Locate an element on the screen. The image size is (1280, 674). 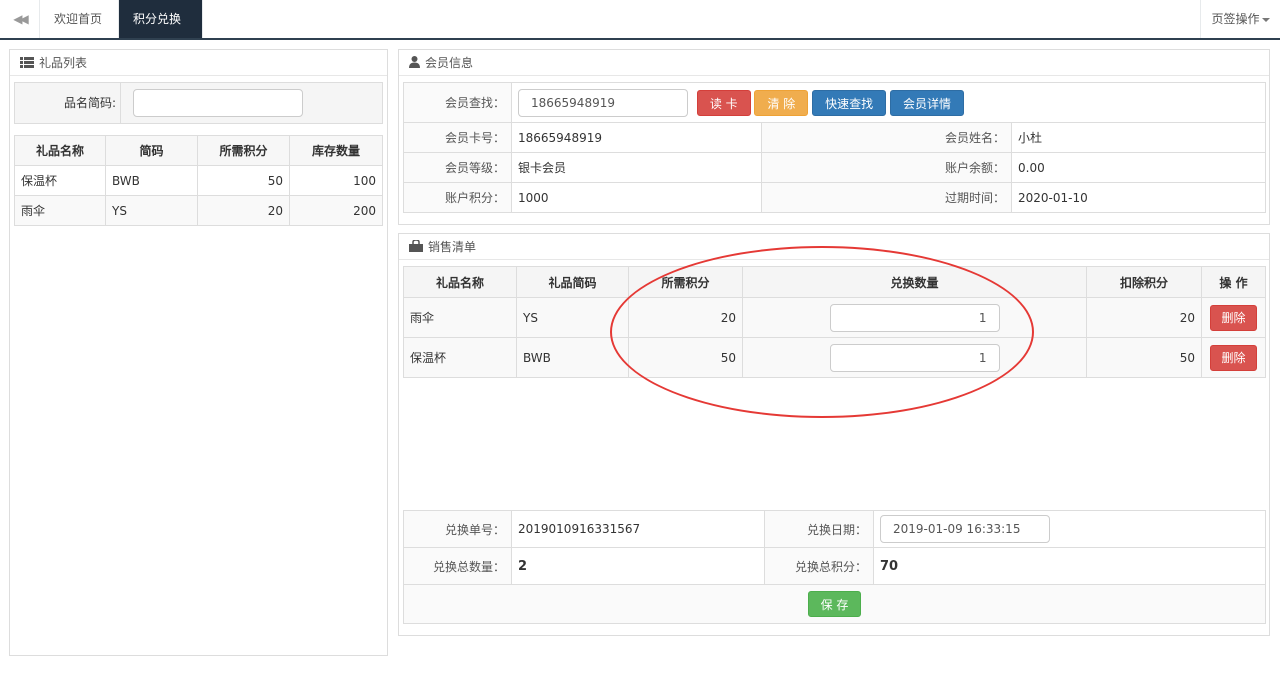
item-points: 50 is located at coordinates (685, 357).